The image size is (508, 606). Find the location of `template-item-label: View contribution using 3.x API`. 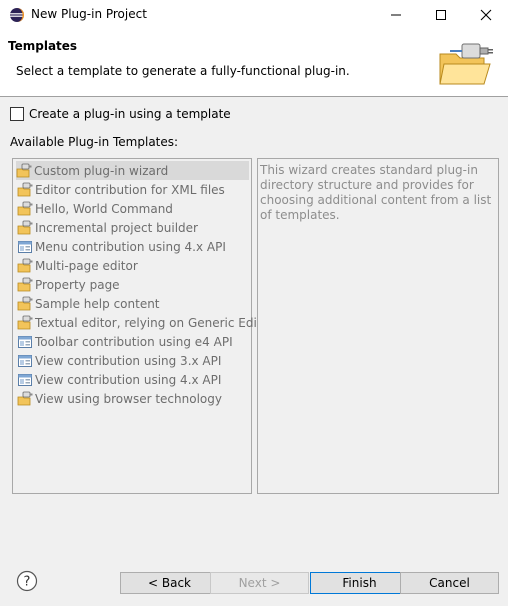

template-item-label: View contribution using 3.x API is located at coordinates (128, 360).